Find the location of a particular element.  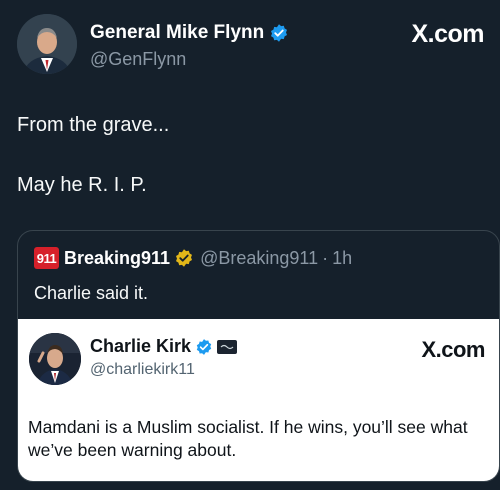

author-name-row: General Mike Flynn is located at coordinates (189, 33).